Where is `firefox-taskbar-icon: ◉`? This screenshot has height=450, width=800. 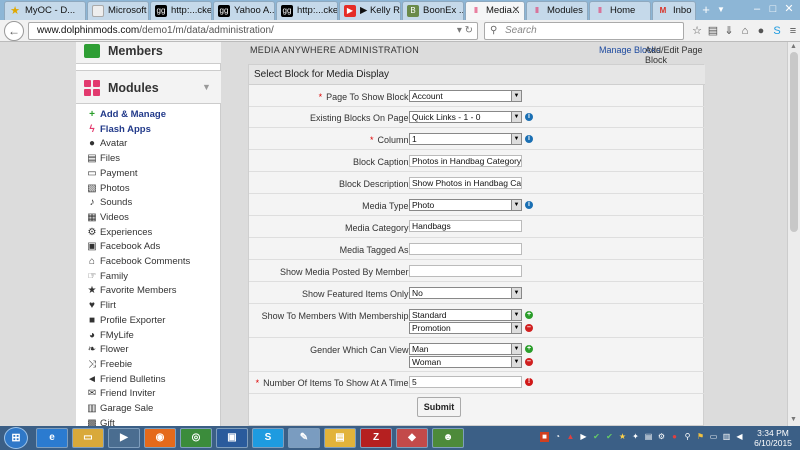 firefox-taskbar-icon: ◉ is located at coordinates (160, 438).